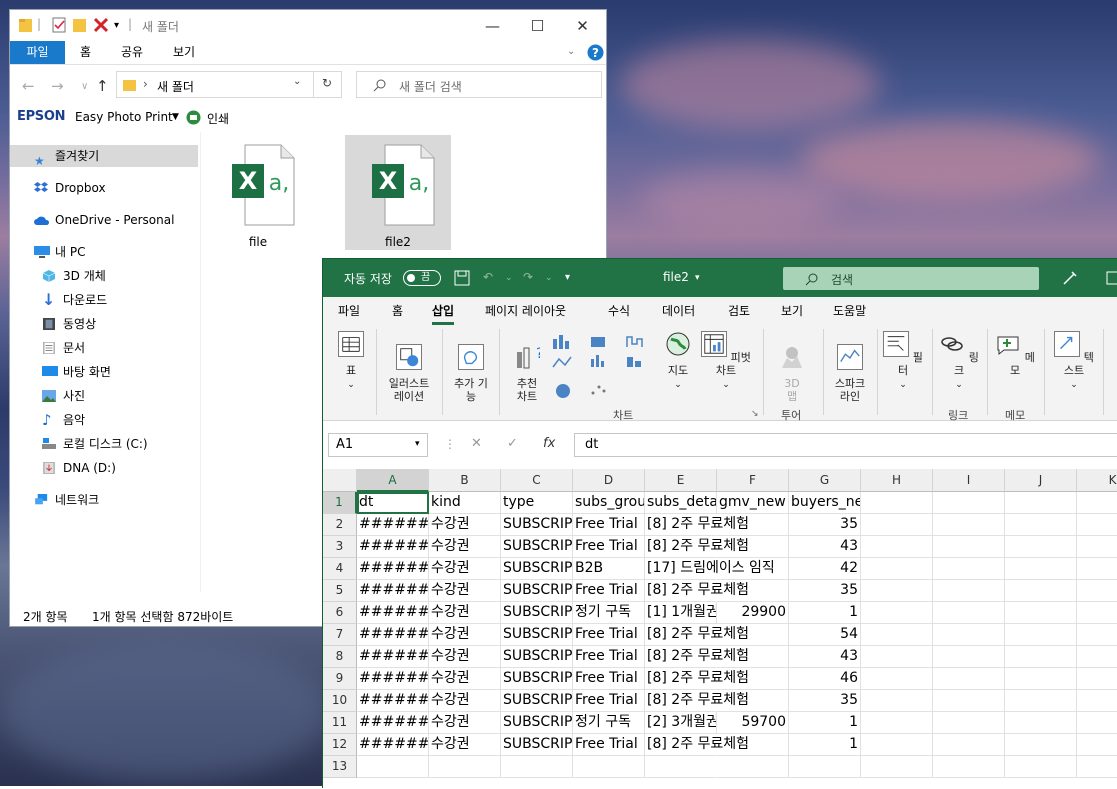 This screenshot has height=789, width=1117. Describe the element at coordinates (697, 278) in the screenshot. I see `title-dropdown-icon: ▾` at that location.